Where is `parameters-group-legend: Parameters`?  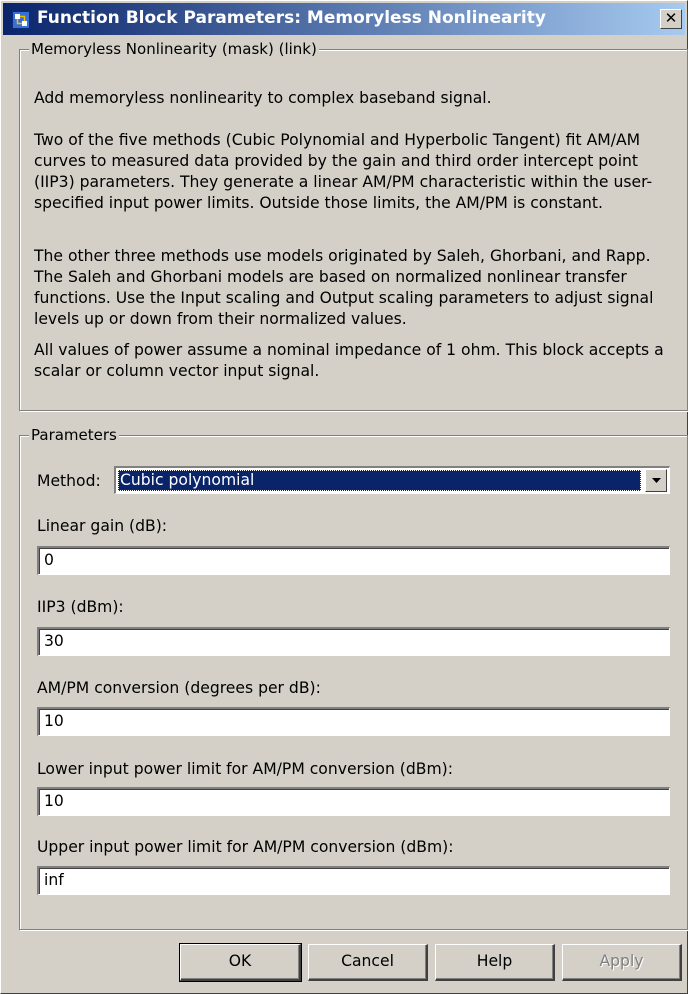
parameters-group-legend: Parameters is located at coordinates (74, 435).